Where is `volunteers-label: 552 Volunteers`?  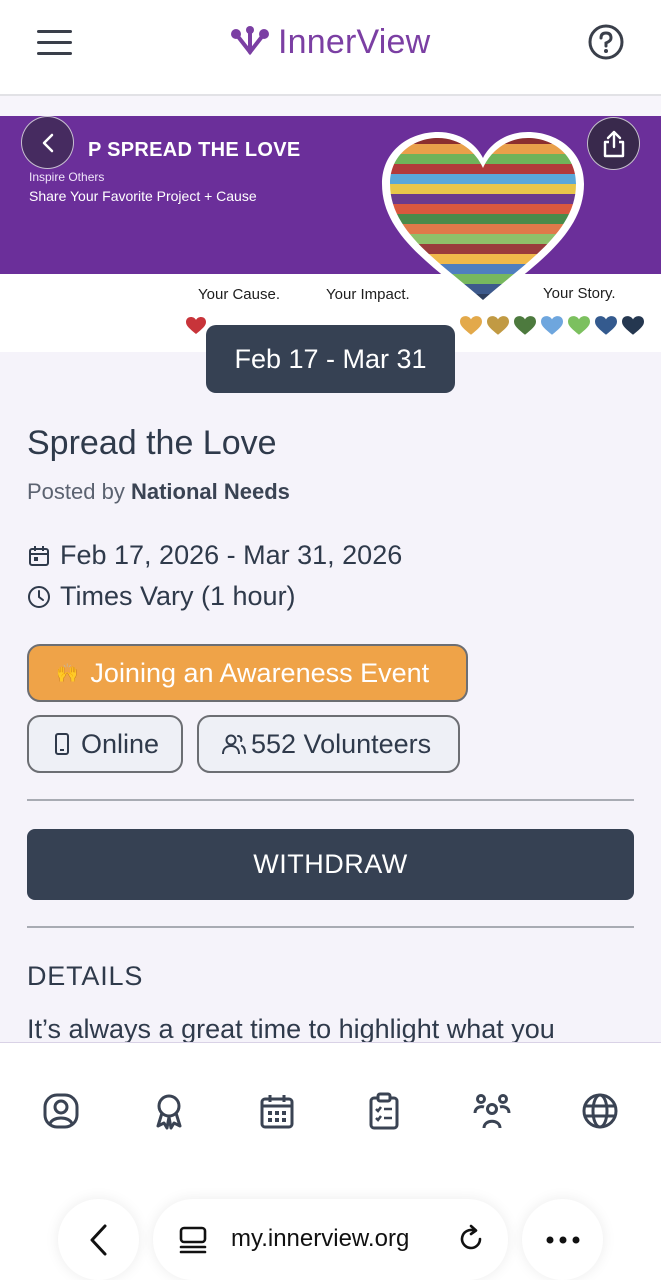 volunteers-label: 552 Volunteers is located at coordinates (341, 743).